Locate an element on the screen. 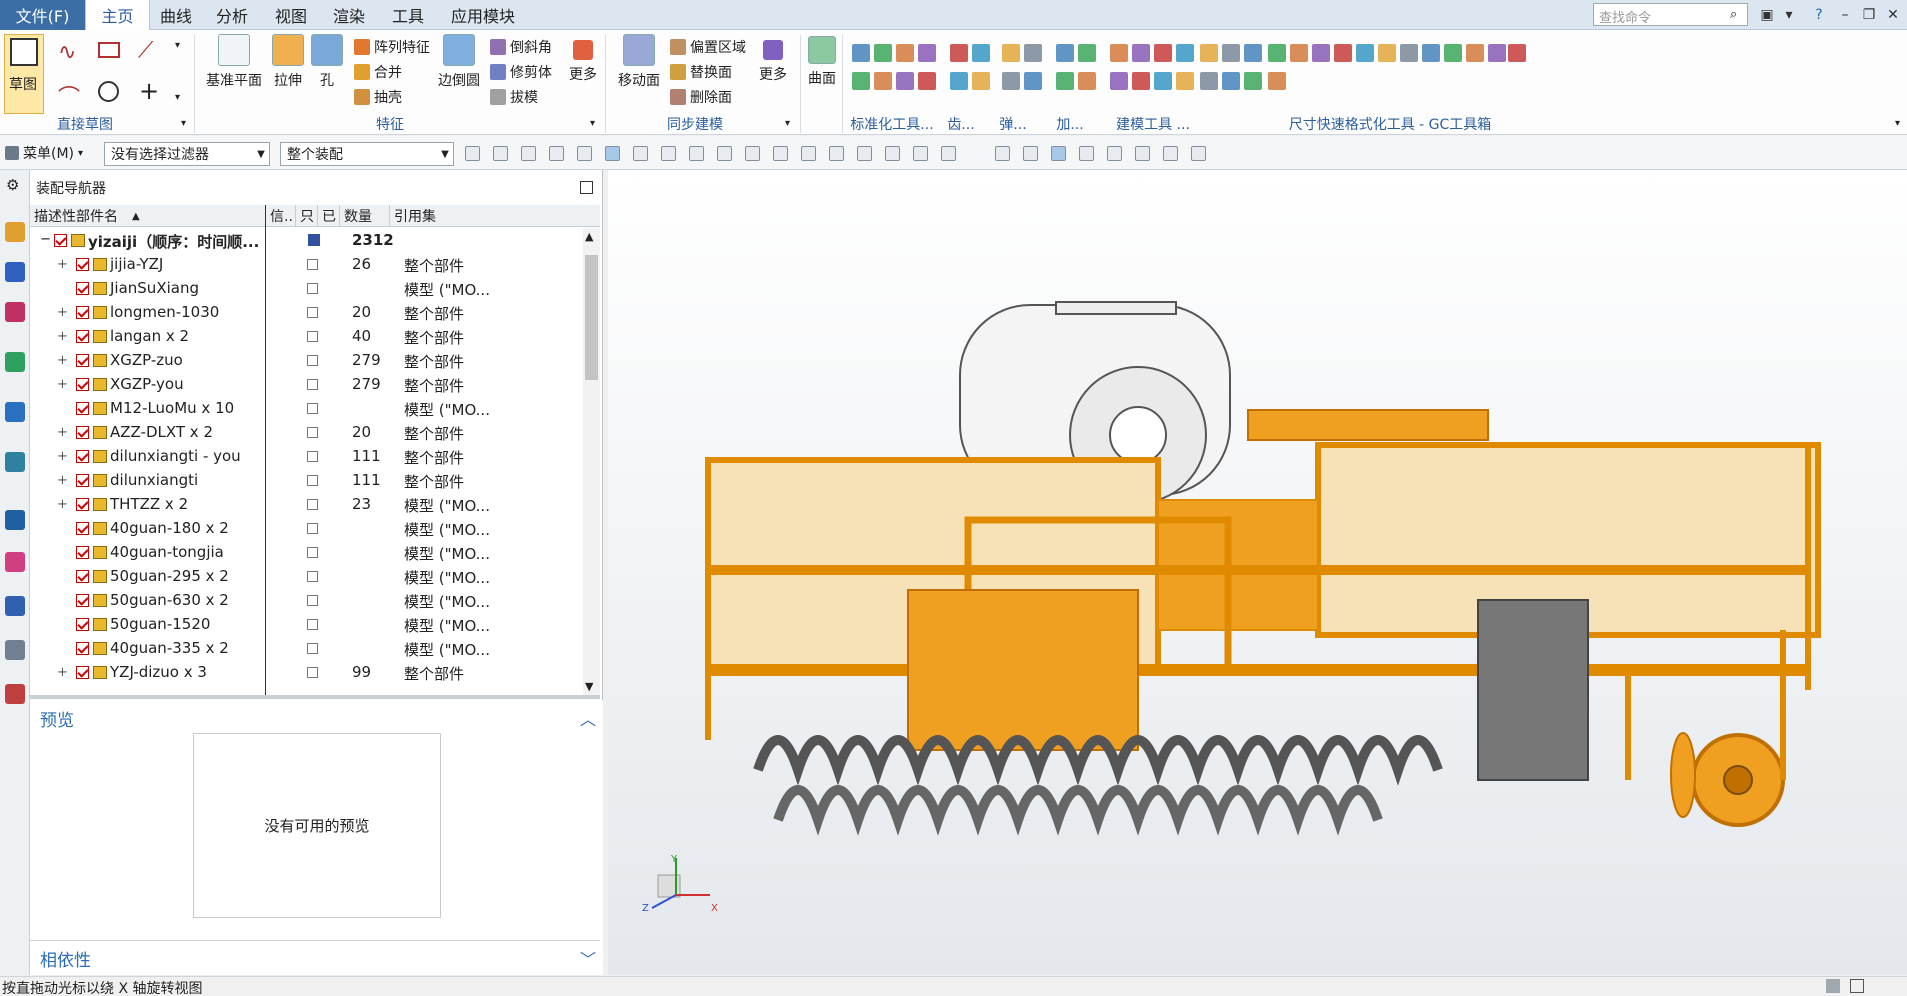 The height and width of the screenshot is (996, 1907). column-header-name: 描述性部件名 ▲ is located at coordinates (148, 216).